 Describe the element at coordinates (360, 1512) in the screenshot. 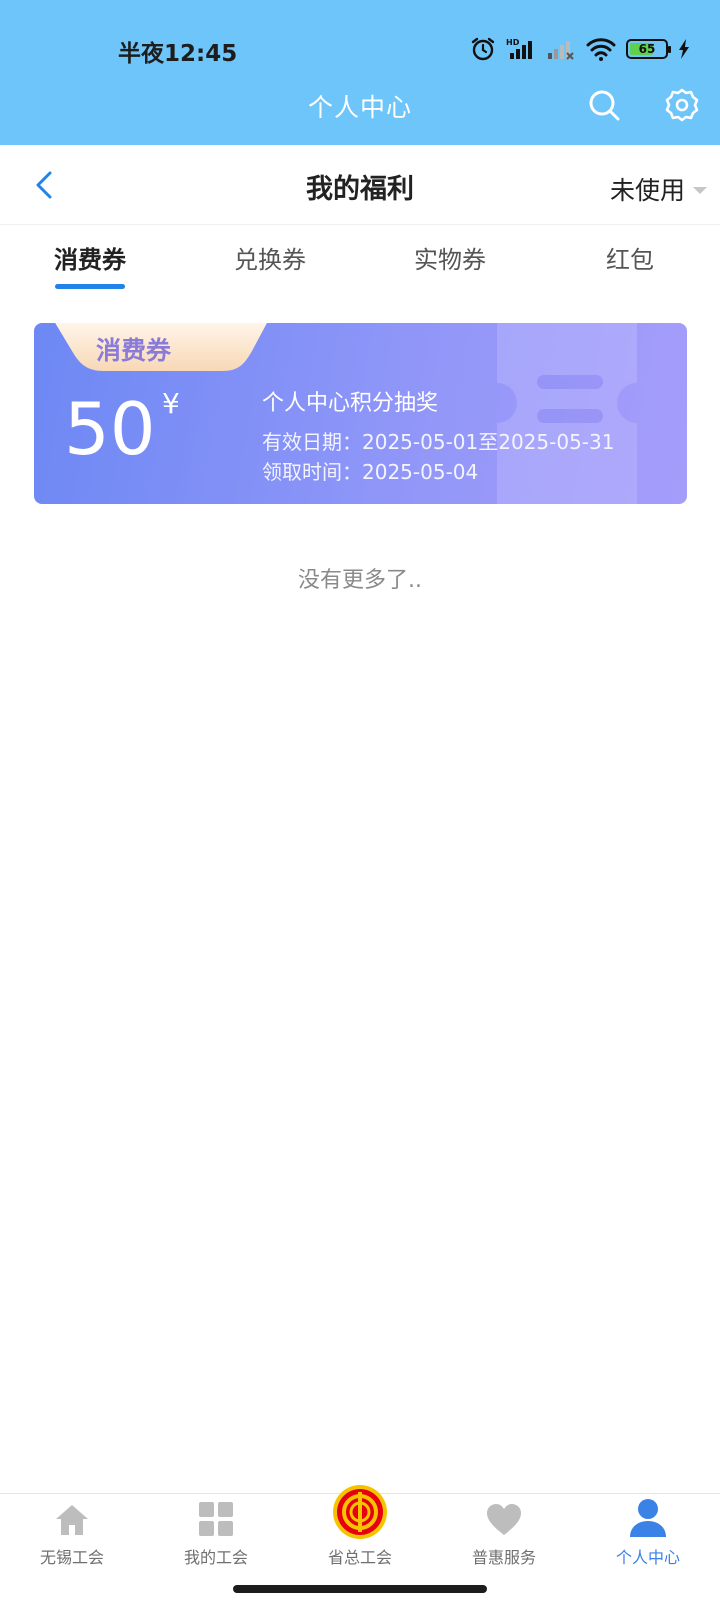

I see `union-logo-icon` at that location.